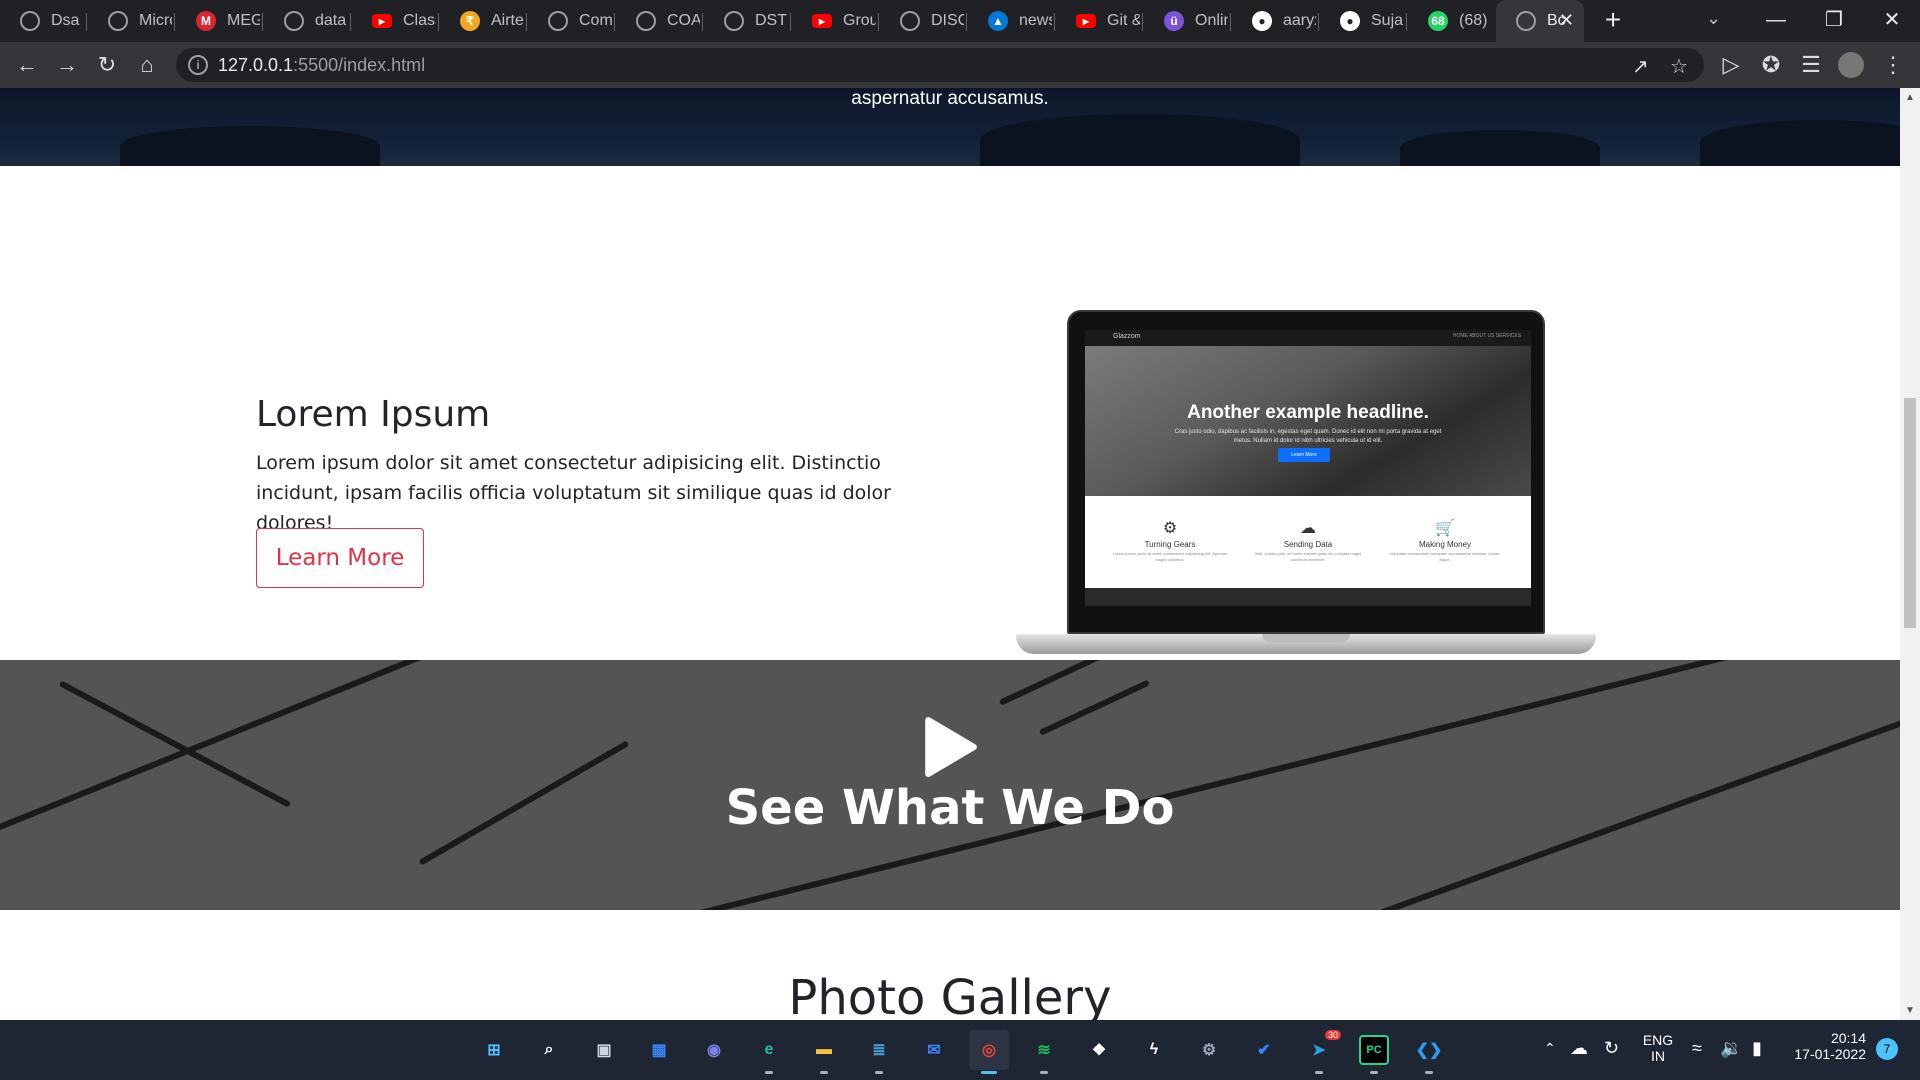  I want to click on learn-more-button: Learn More, so click(340, 558).